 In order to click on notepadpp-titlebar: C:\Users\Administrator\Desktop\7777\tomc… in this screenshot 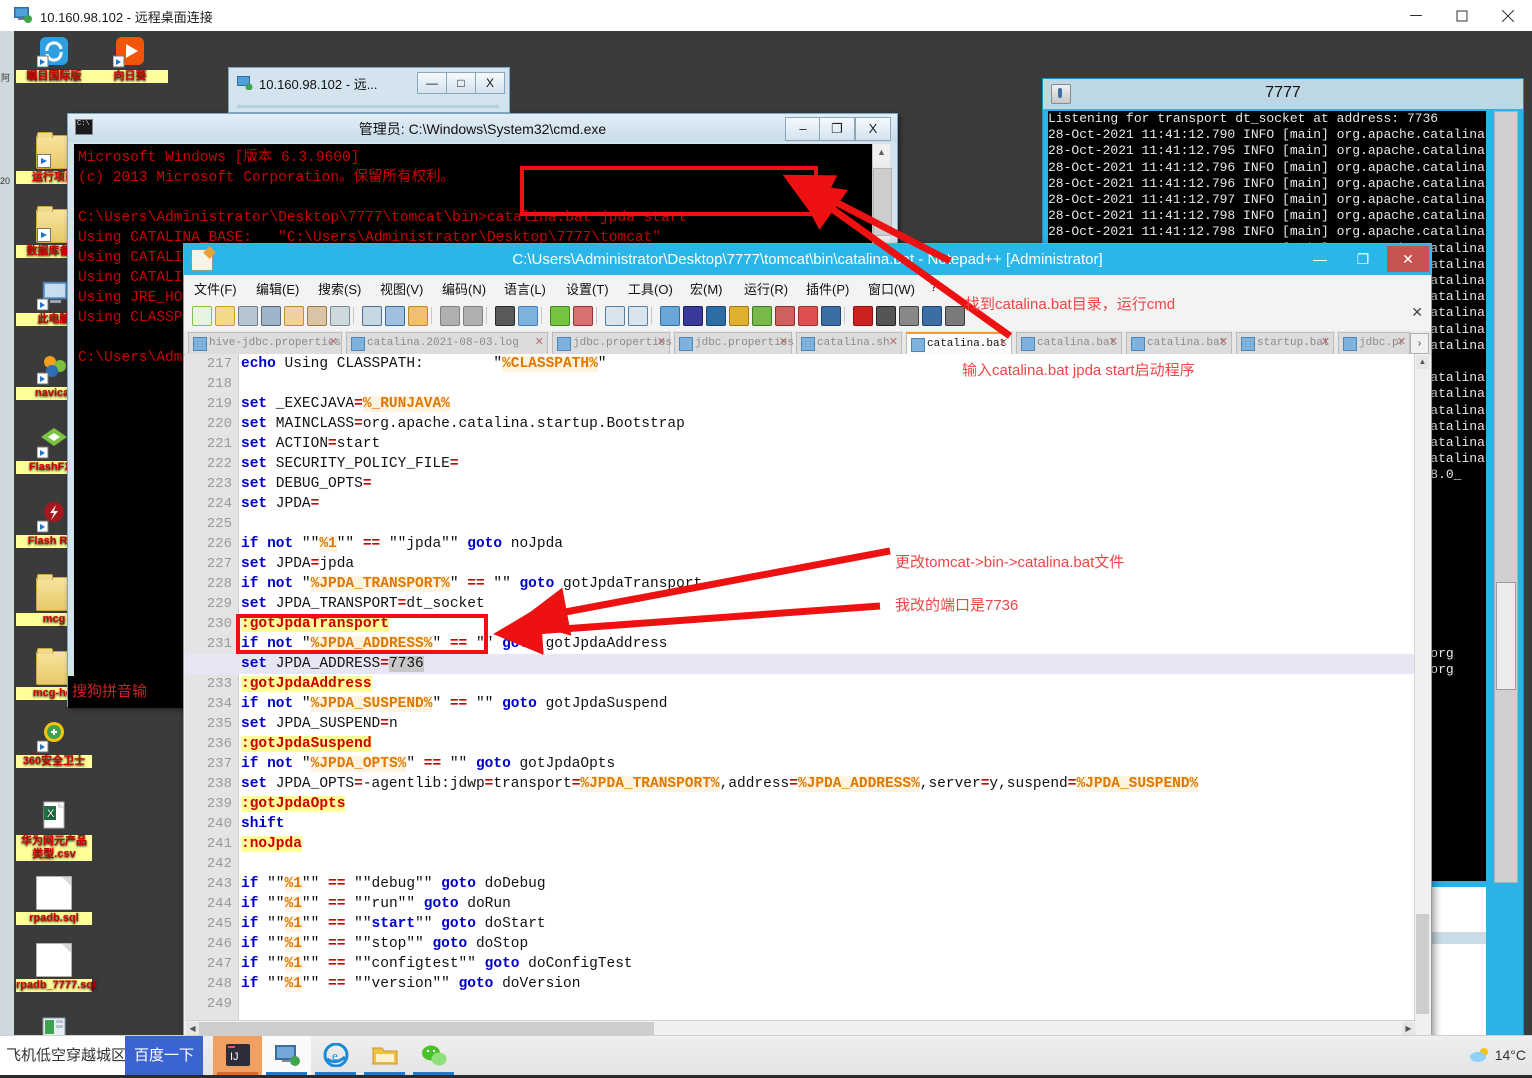, I will do `click(807, 259)`.